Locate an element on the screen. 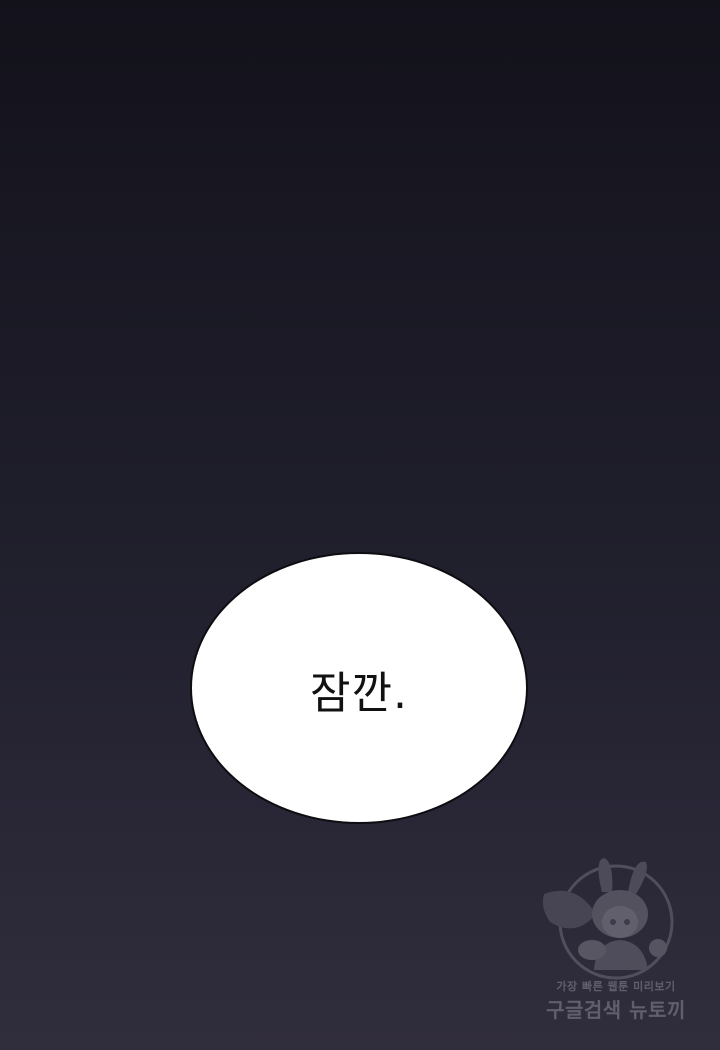 This screenshot has width=720, height=1050. rabbit-girl-mascot-icon is located at coordinates (608, 919).